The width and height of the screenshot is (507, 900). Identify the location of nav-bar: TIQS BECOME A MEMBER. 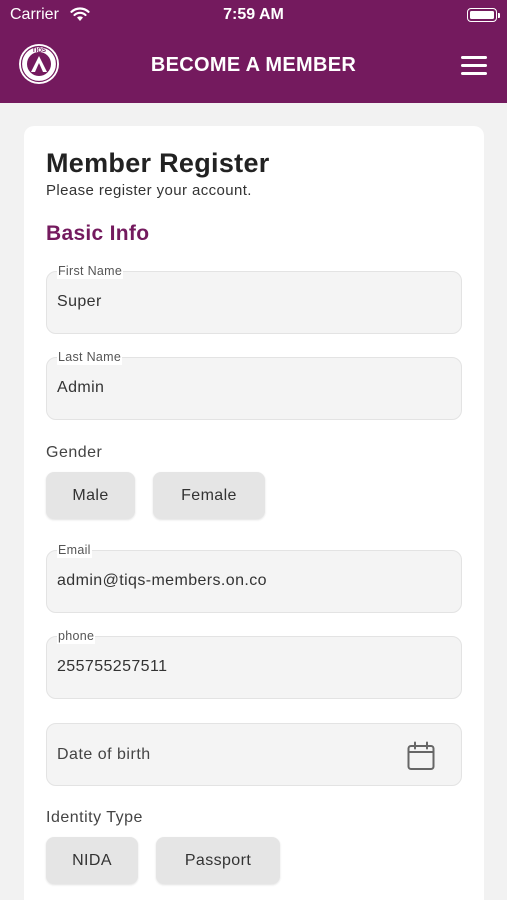
(253, 67).